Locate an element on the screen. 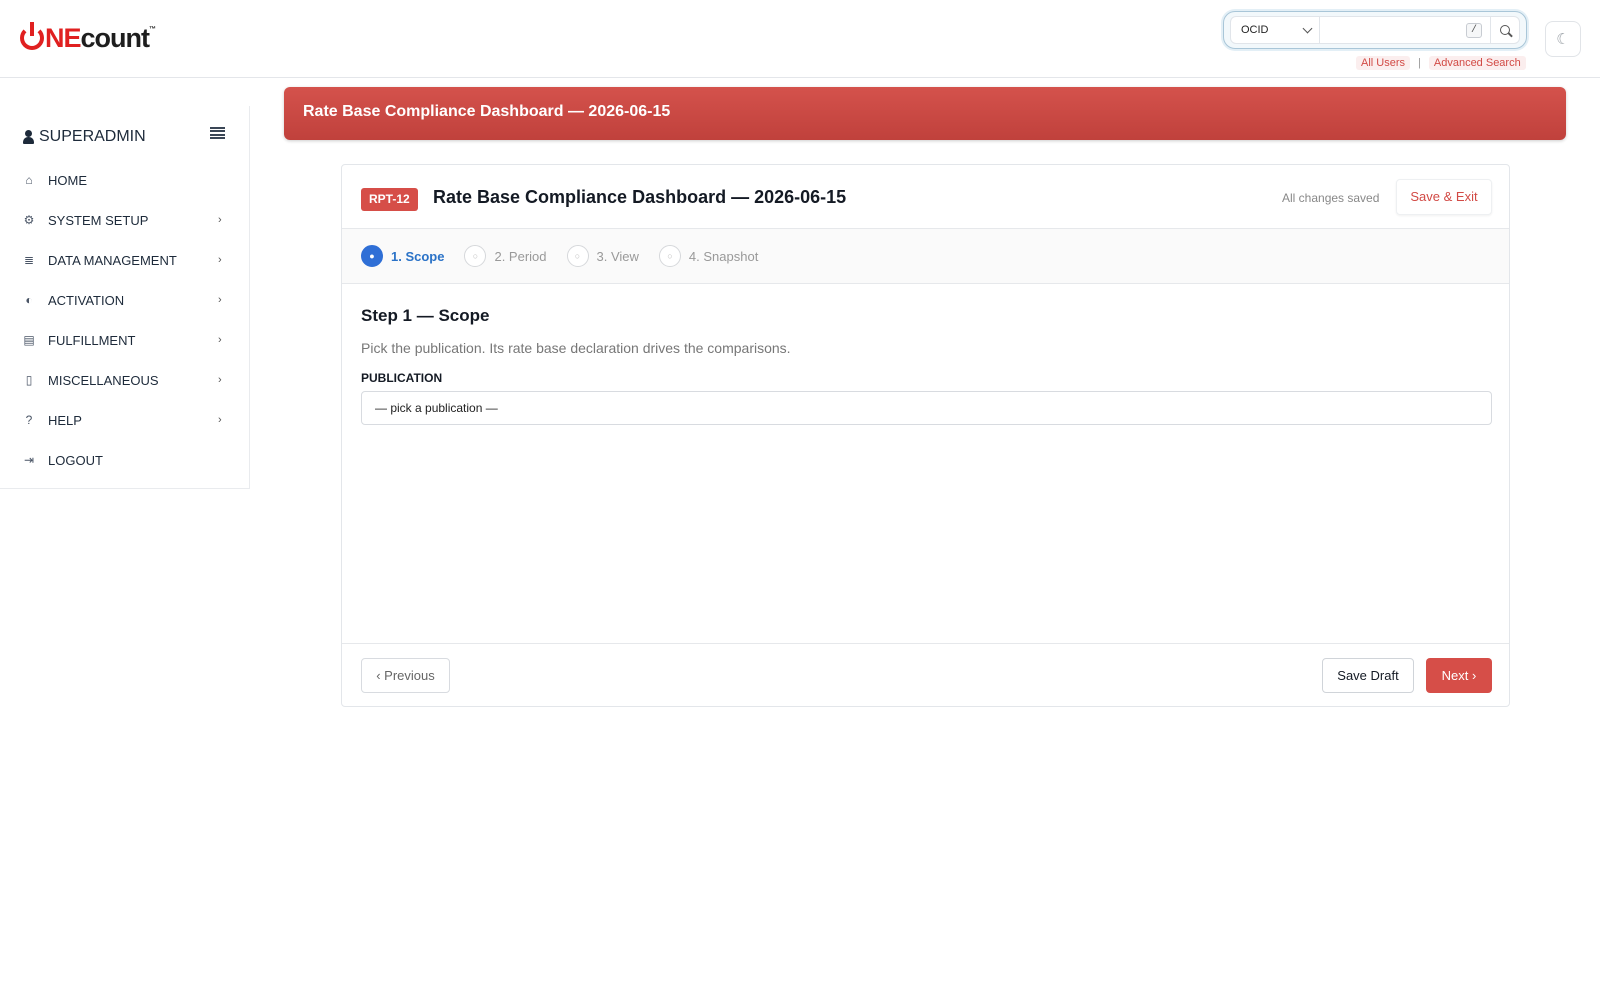 The image size is (1600, 1000). toggle-icon: ◐ is located at coordinates (29, 300).